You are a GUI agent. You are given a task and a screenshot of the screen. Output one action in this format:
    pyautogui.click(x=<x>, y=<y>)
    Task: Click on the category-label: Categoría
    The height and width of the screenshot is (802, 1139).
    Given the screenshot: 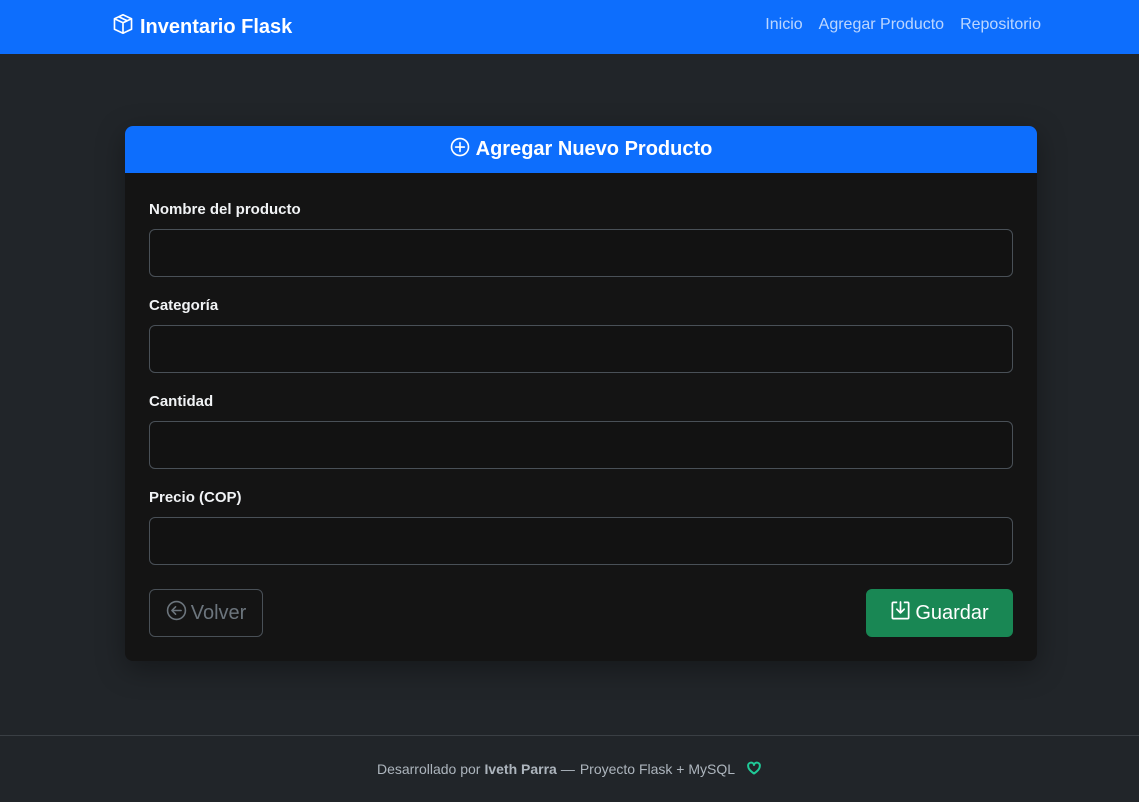 What is the action you would take?
    pyautogui.click(x=184, y=305)
    